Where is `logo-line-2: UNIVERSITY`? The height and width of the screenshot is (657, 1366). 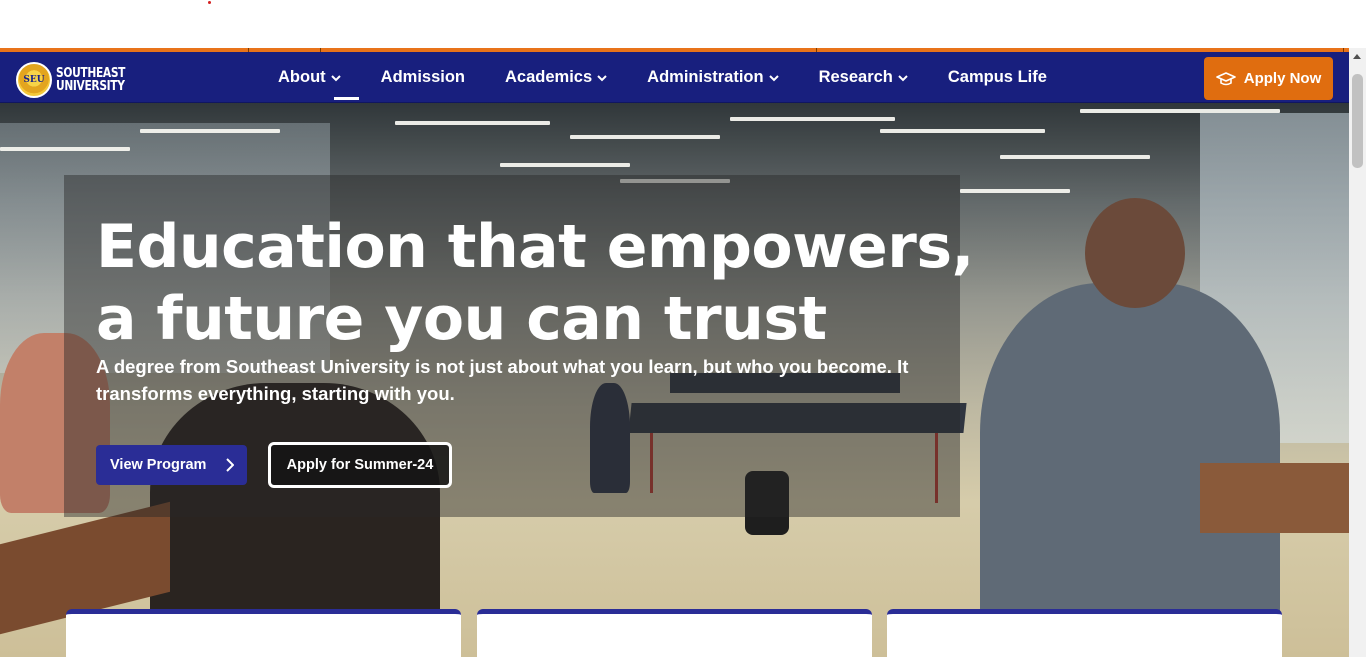
logo-line-2: UNIVERSITY is located at coordinates (90, 86).